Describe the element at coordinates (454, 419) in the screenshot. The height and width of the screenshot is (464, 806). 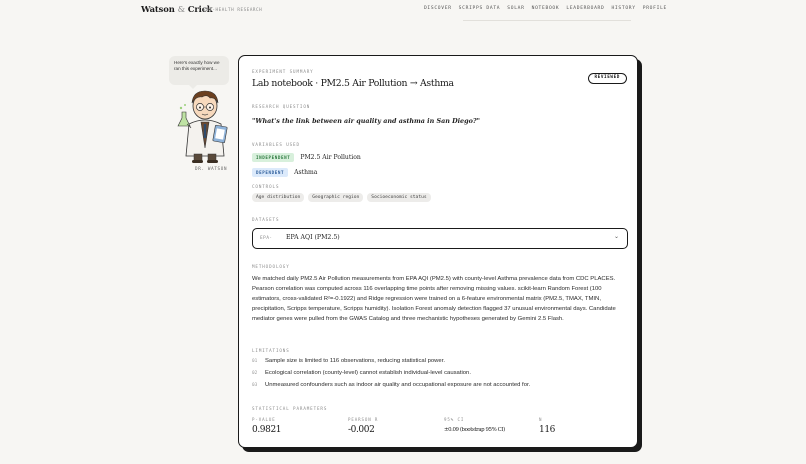
I see `stat-label-ci: 95% CI` at that location.